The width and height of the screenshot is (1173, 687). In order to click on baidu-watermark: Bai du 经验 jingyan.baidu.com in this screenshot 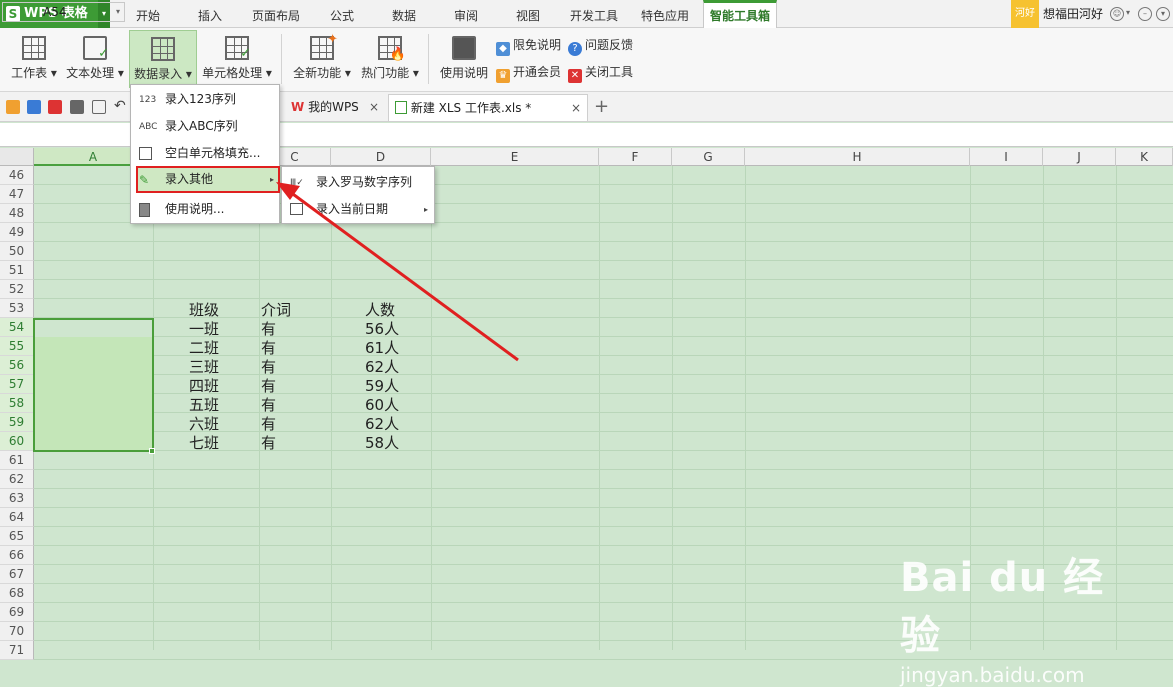, I will do `click(1010, 616)`.